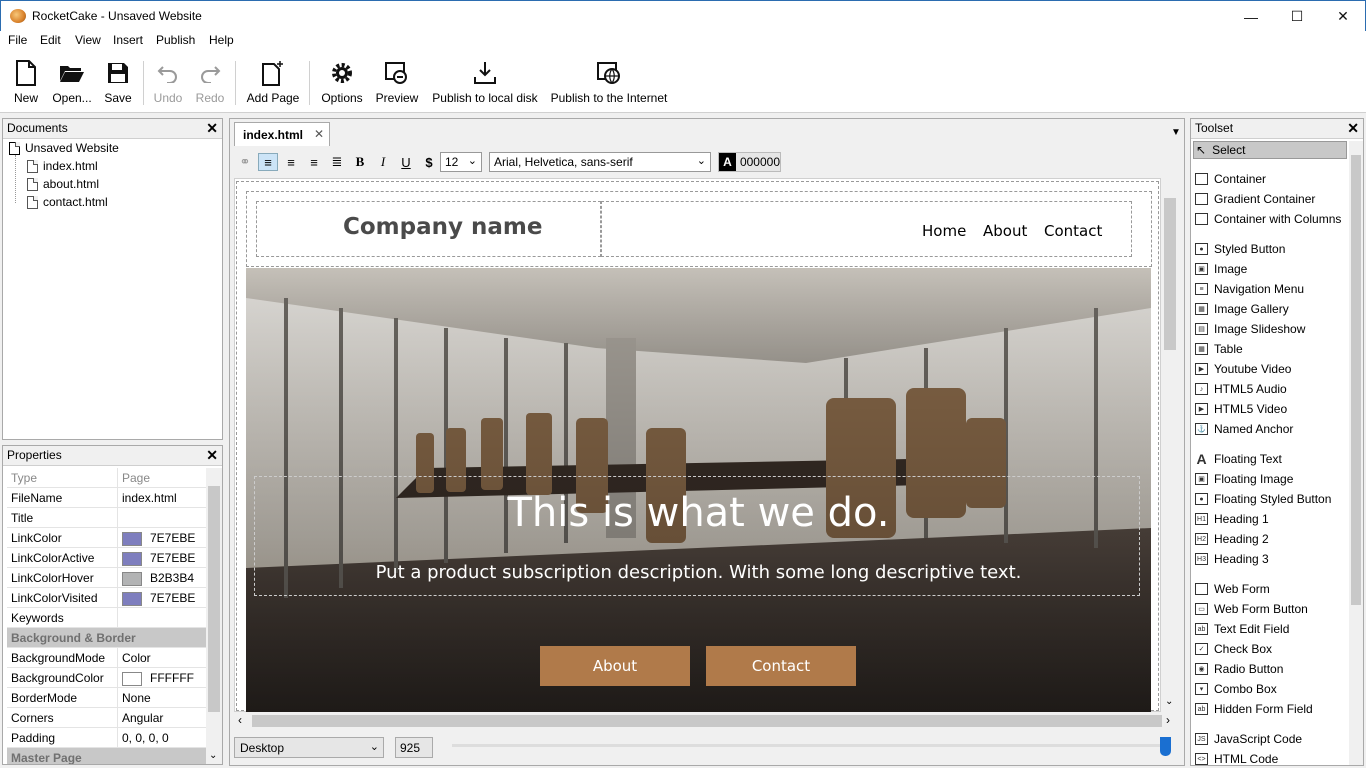  What do you see at coordinates (213, 755) in the screenshot?
I see `chevron-down-icon: ⌄` at bounding box center [213, 755].